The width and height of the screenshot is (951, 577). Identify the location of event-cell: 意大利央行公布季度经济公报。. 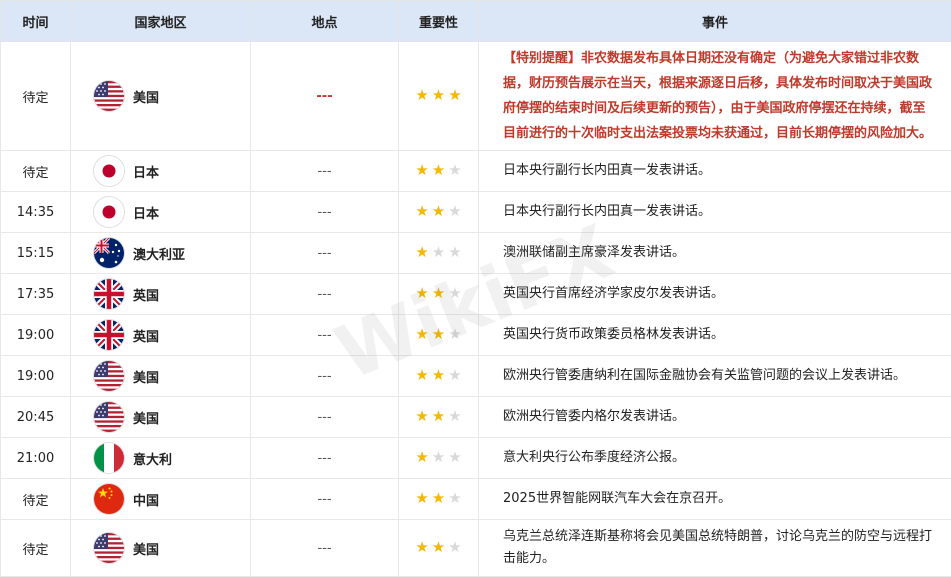
(715, 458).